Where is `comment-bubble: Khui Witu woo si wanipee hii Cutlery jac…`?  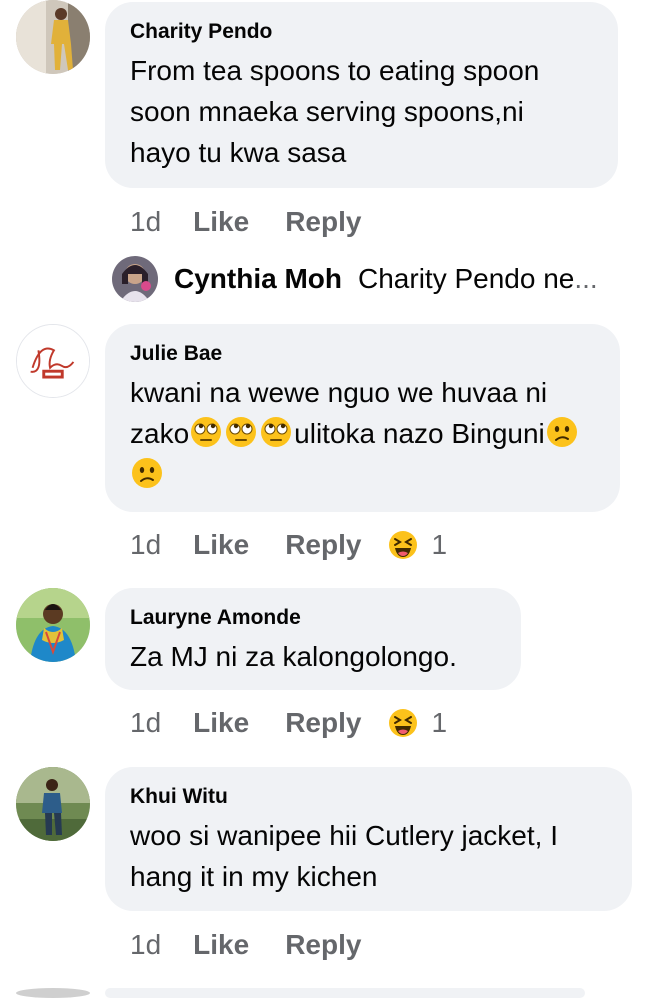 comment-bubble: Khui Witu woo si wanipee hii Cutlery jac… is located at coordinates (368, 839).